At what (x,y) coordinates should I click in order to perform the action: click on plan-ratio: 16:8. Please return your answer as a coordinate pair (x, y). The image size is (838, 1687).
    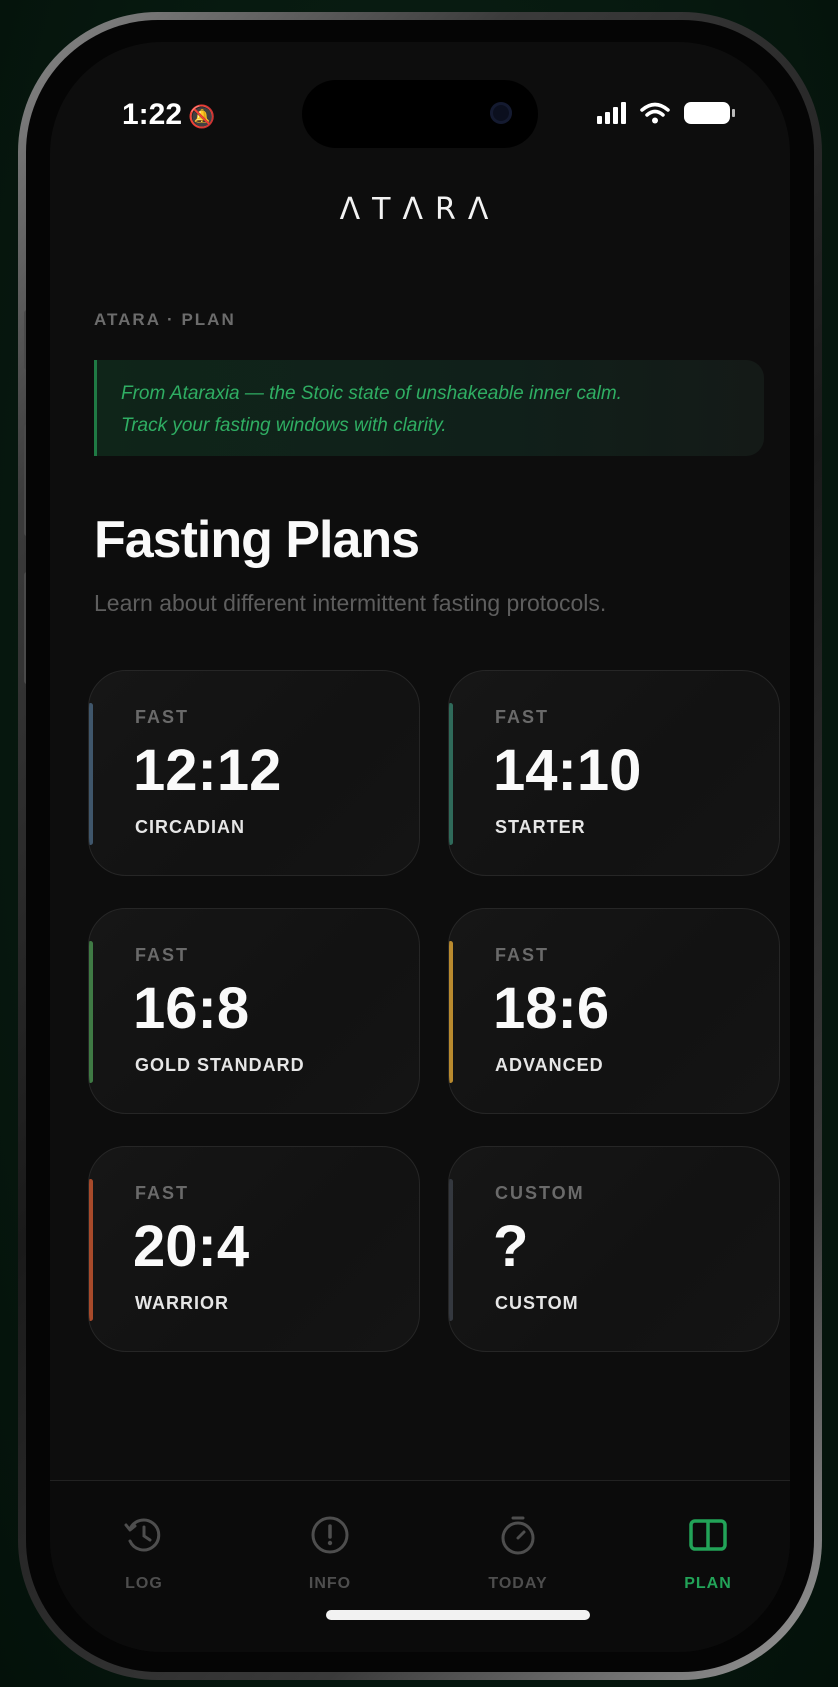
    Looking at the image, I should click on (191, 1008).